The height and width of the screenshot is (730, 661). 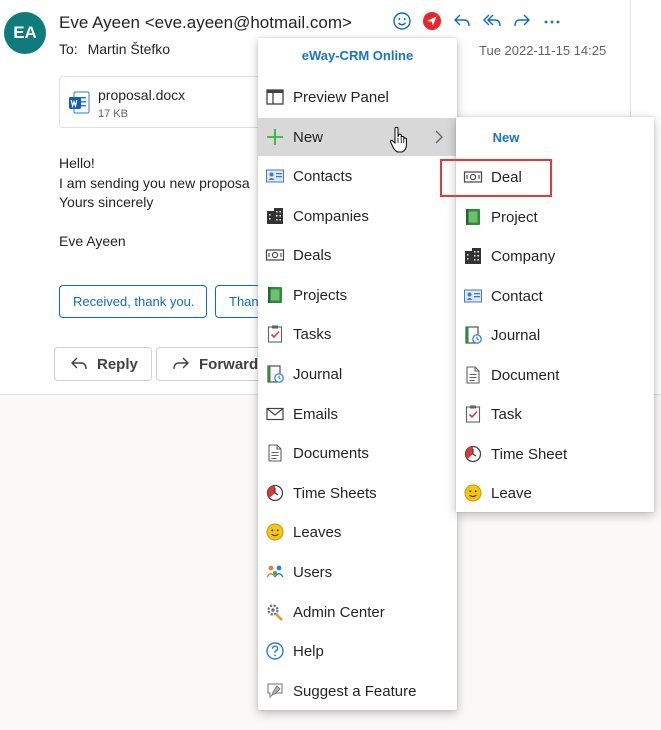 I want to click on submenu-item-label: Project, so click(x=514, y=217).